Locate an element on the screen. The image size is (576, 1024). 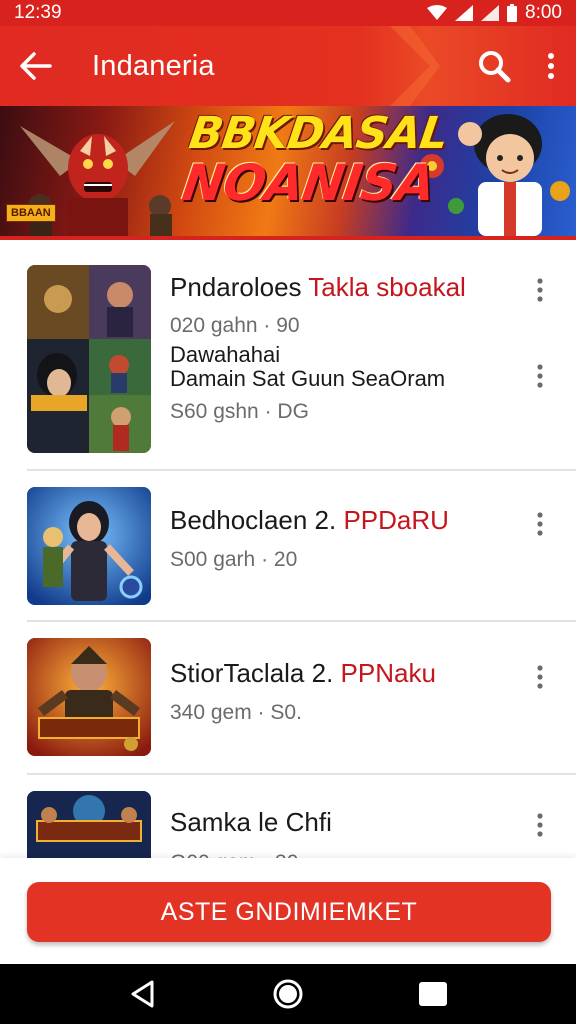
item-title-main: StiorTaclala 2. is located at coordinates (255, 673).